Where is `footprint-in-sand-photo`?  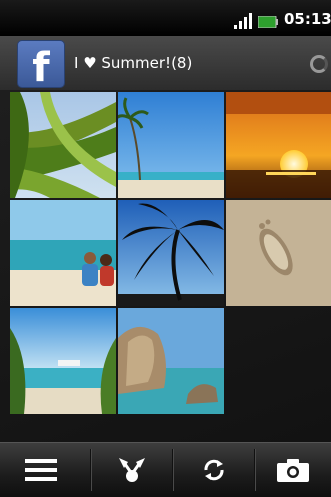
footprint-in-sand-photo is located at coordinates (278, 253).